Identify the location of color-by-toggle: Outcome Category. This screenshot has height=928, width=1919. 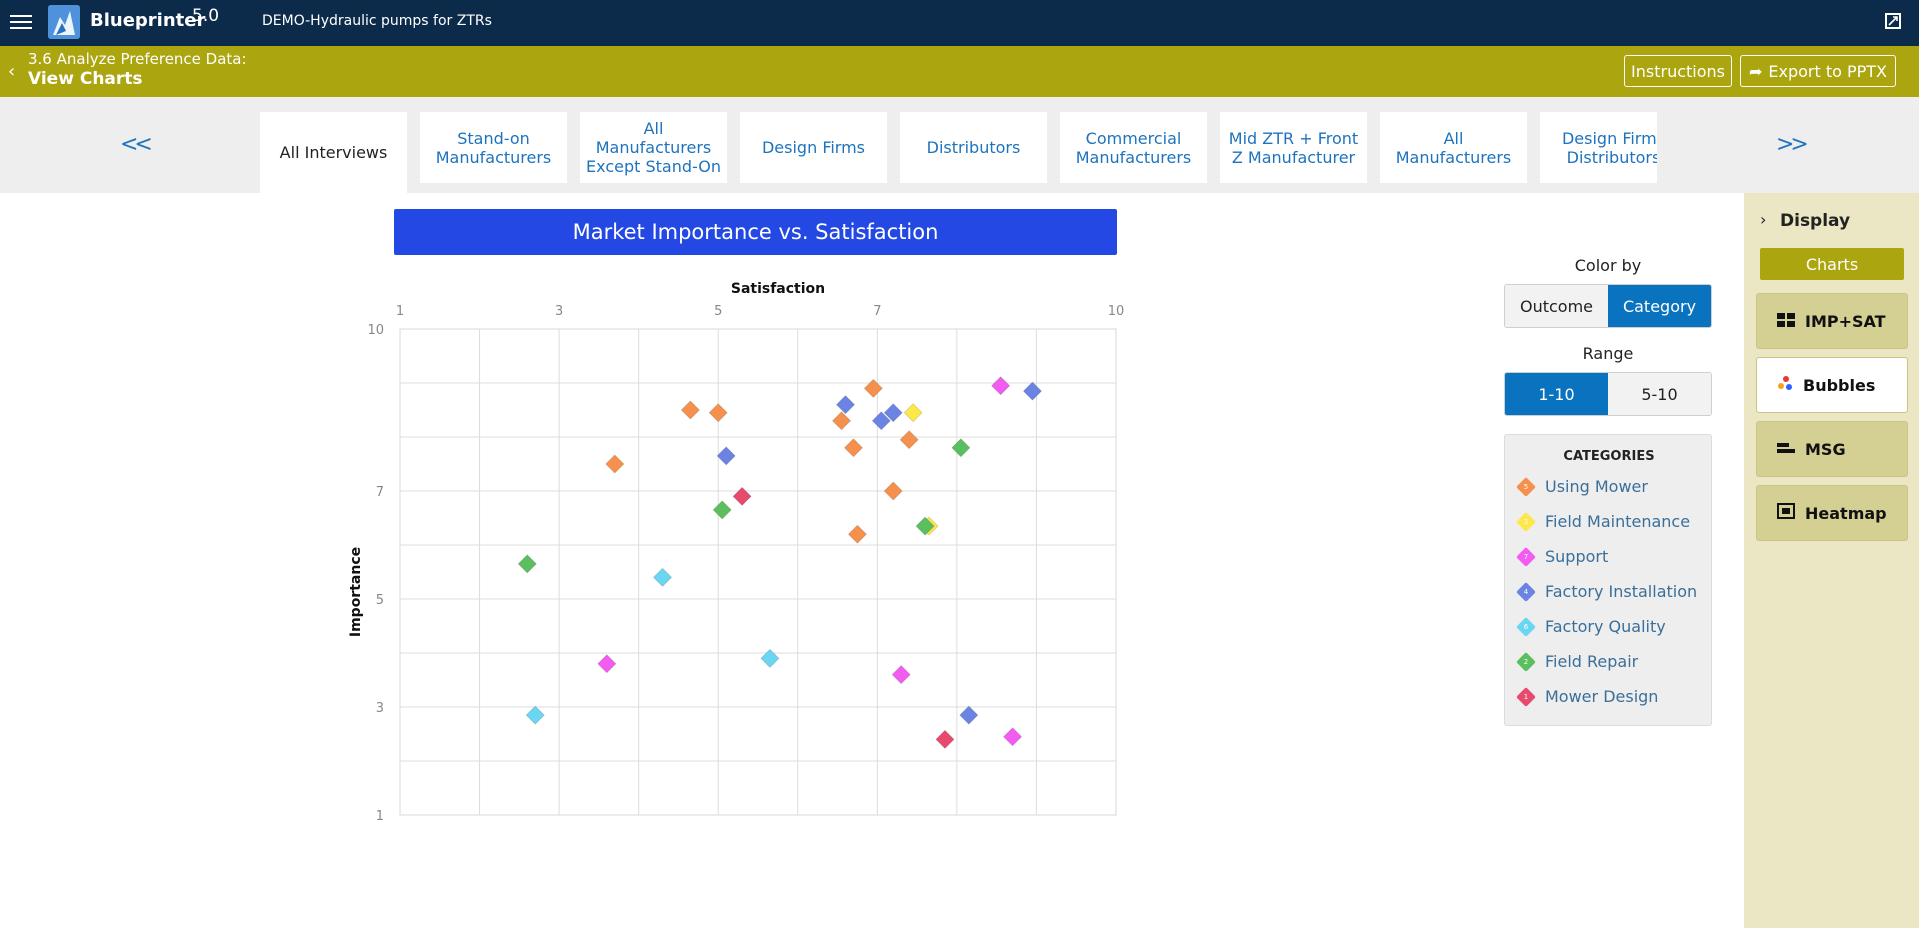
(1608, 306).